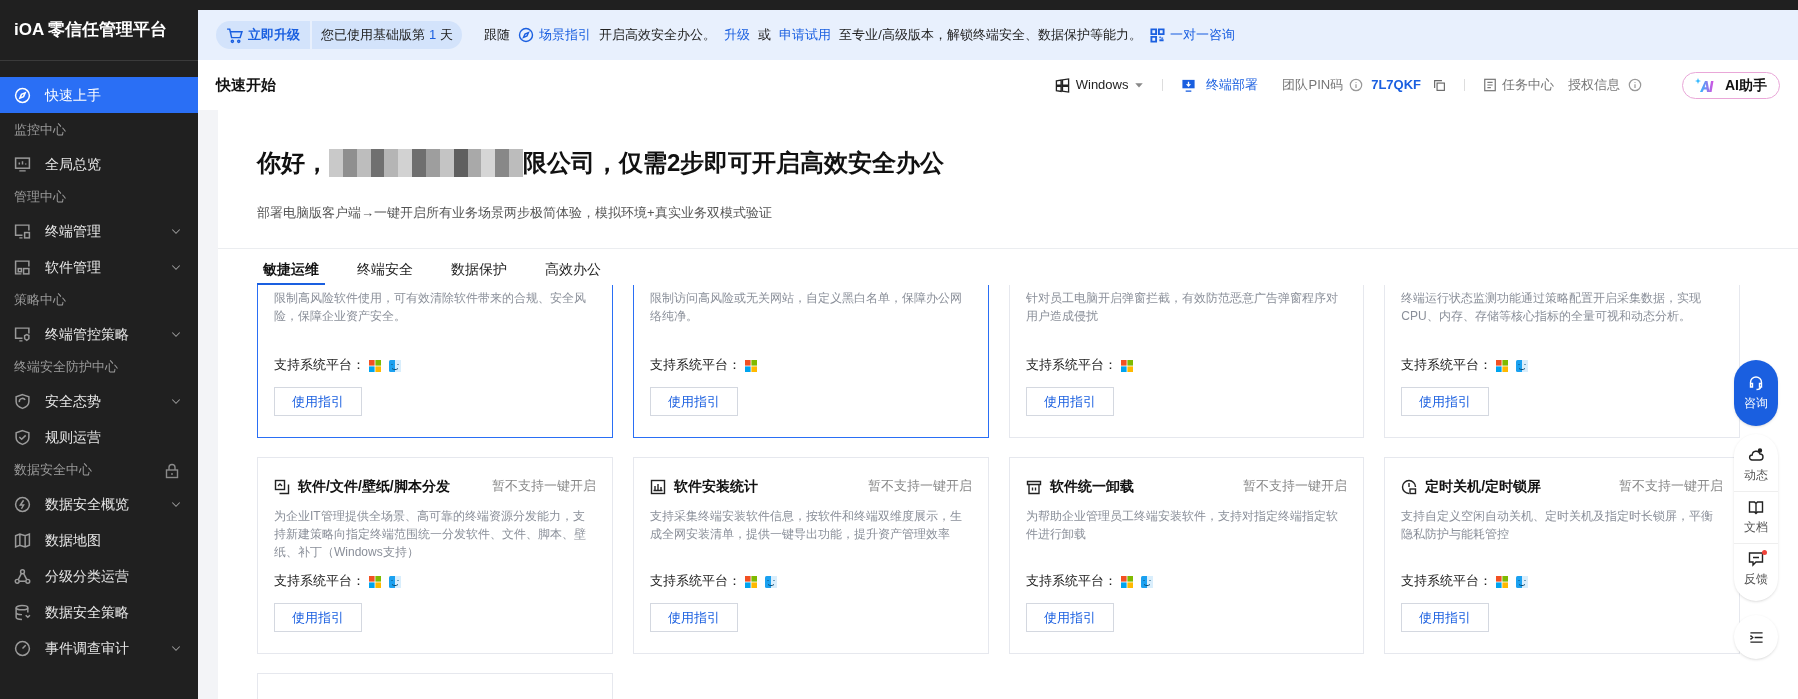  What do you see at coordinates (805, 35) in the screenshot?
I see `banner-link: 申请试用` at bounding box center [805, 35].